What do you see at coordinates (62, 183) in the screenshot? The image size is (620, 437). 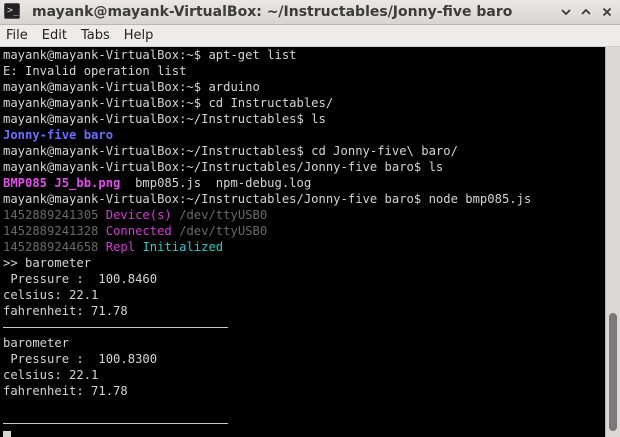 I see `terminal-text: BMP085 J5_bb.png` at bounding box center [62, 183].